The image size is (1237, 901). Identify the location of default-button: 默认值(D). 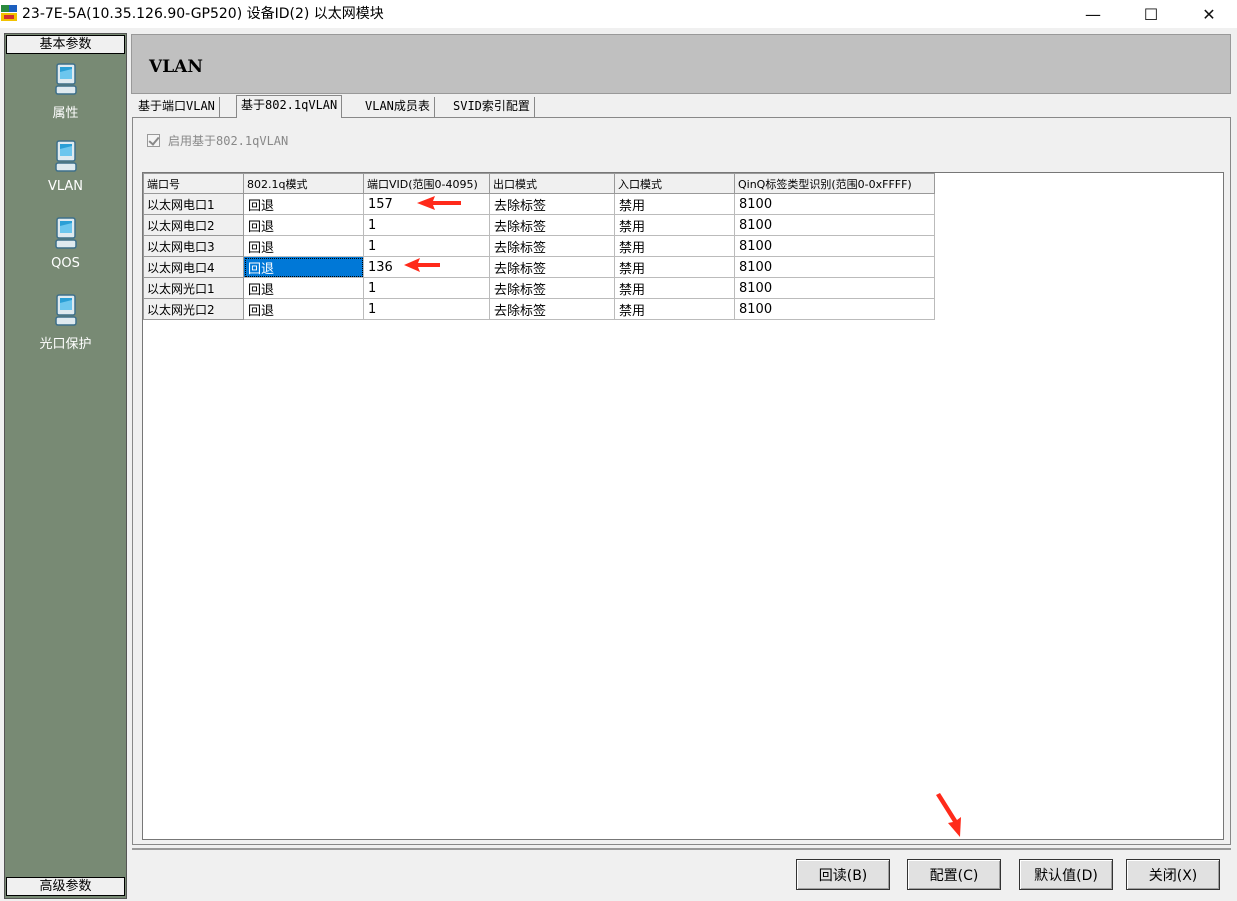
(1066, 874).